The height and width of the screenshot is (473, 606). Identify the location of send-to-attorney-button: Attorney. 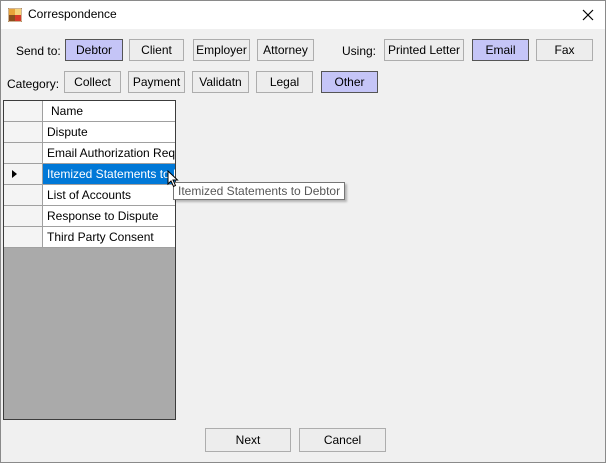
(285, 50).